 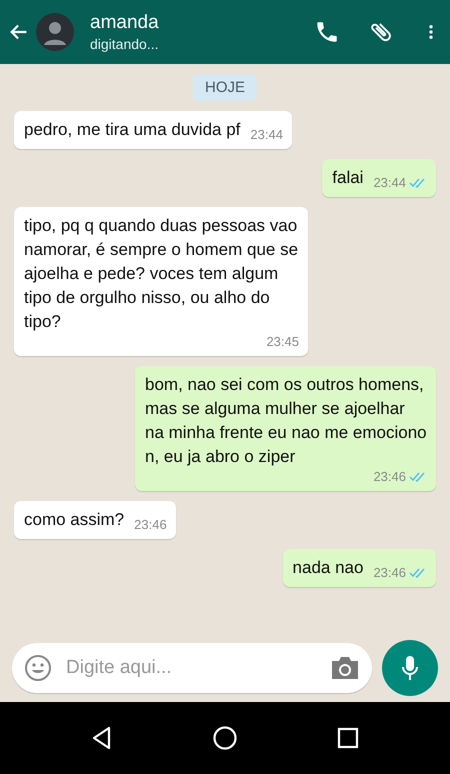 What do you see at coordinates (282, 341) in the screenshot?
I see `message-time: 23:45` at bounding box center [282, 341].